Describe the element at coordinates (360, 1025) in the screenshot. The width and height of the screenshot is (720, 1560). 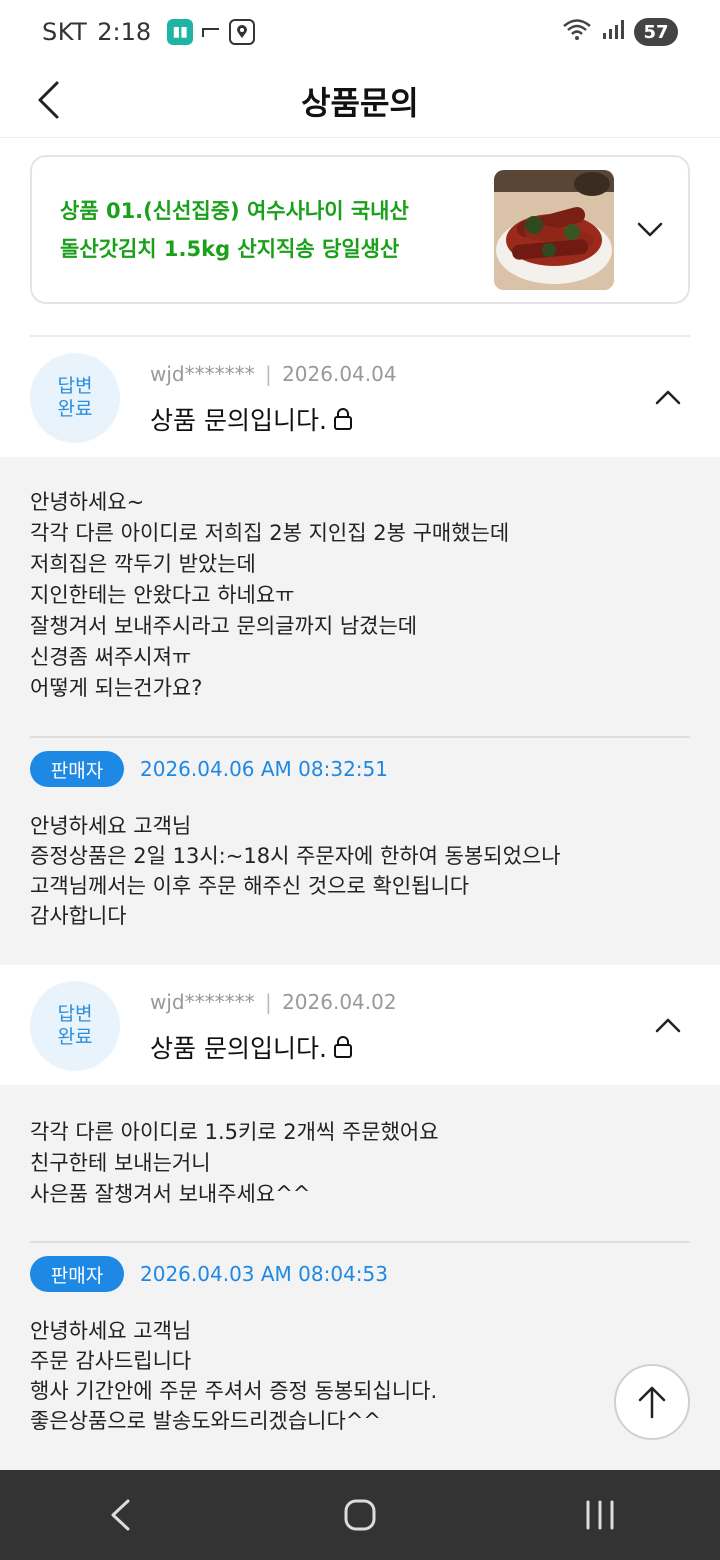
I see `inquiry-header: 답변 완료 wjd******* | 2026.04.02 상품 문의입니다.` at that location.